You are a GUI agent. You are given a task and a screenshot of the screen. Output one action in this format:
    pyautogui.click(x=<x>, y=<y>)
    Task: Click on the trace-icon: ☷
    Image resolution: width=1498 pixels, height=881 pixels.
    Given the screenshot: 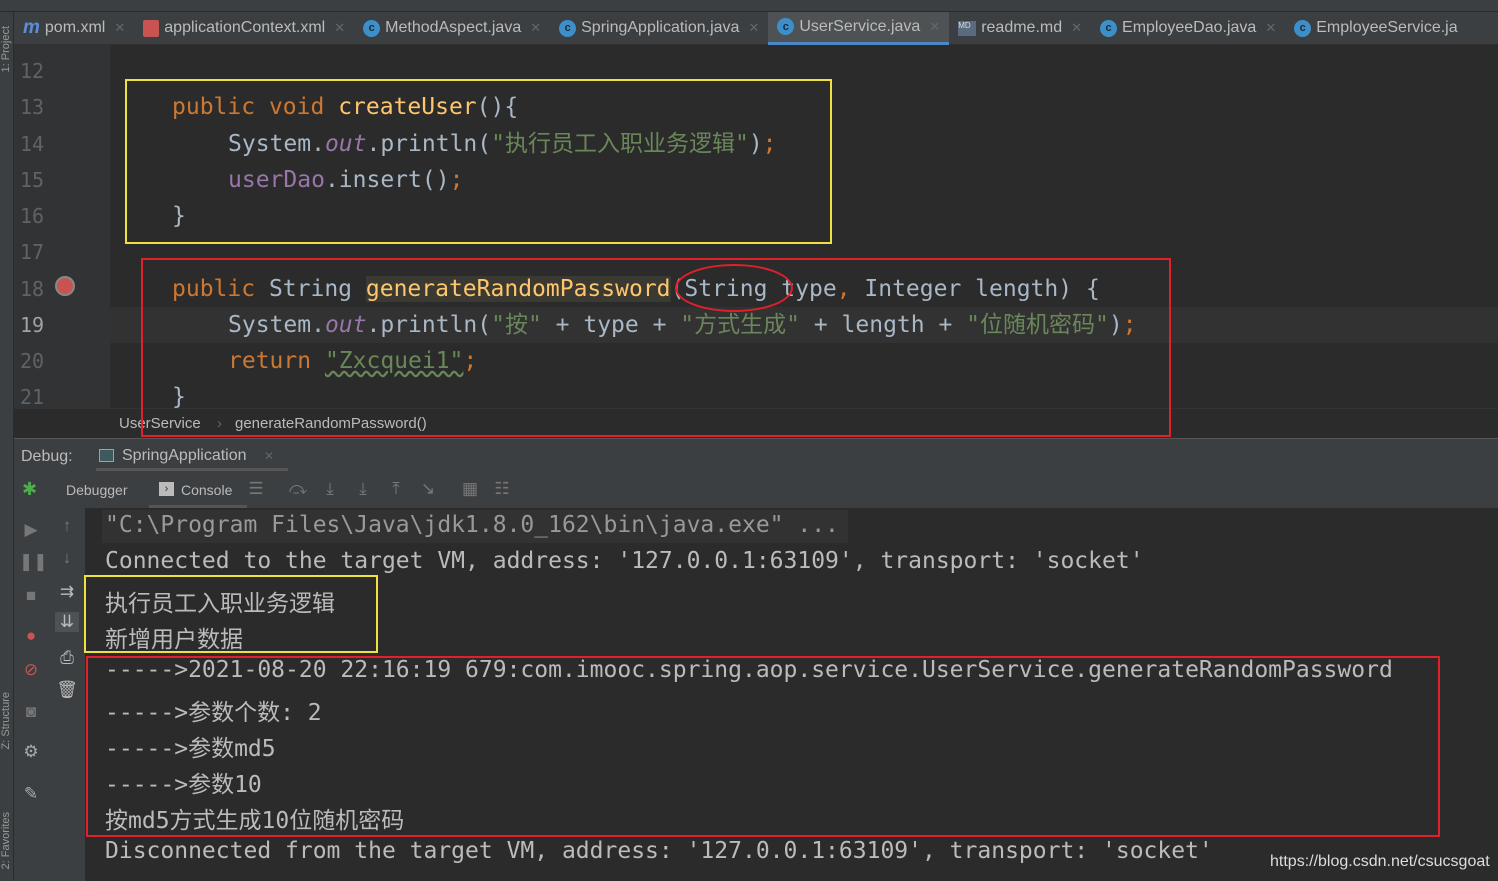 What is the action you would take?
    pyautogui.click(x=502, y=489)
    